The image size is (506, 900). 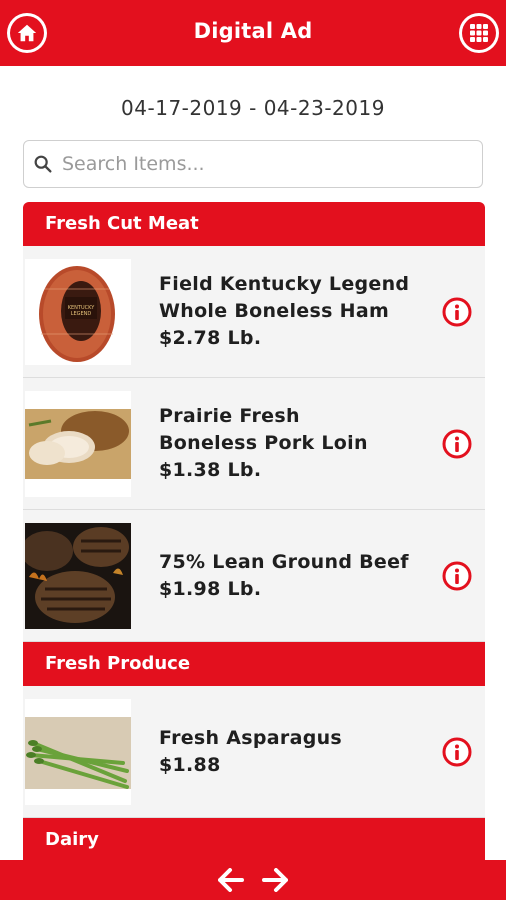 What do you see at coordinates (263, 443) in the screenshot?
I see `item-name-line2: Boneless Pork Loin` at bounding box center [263, 443].